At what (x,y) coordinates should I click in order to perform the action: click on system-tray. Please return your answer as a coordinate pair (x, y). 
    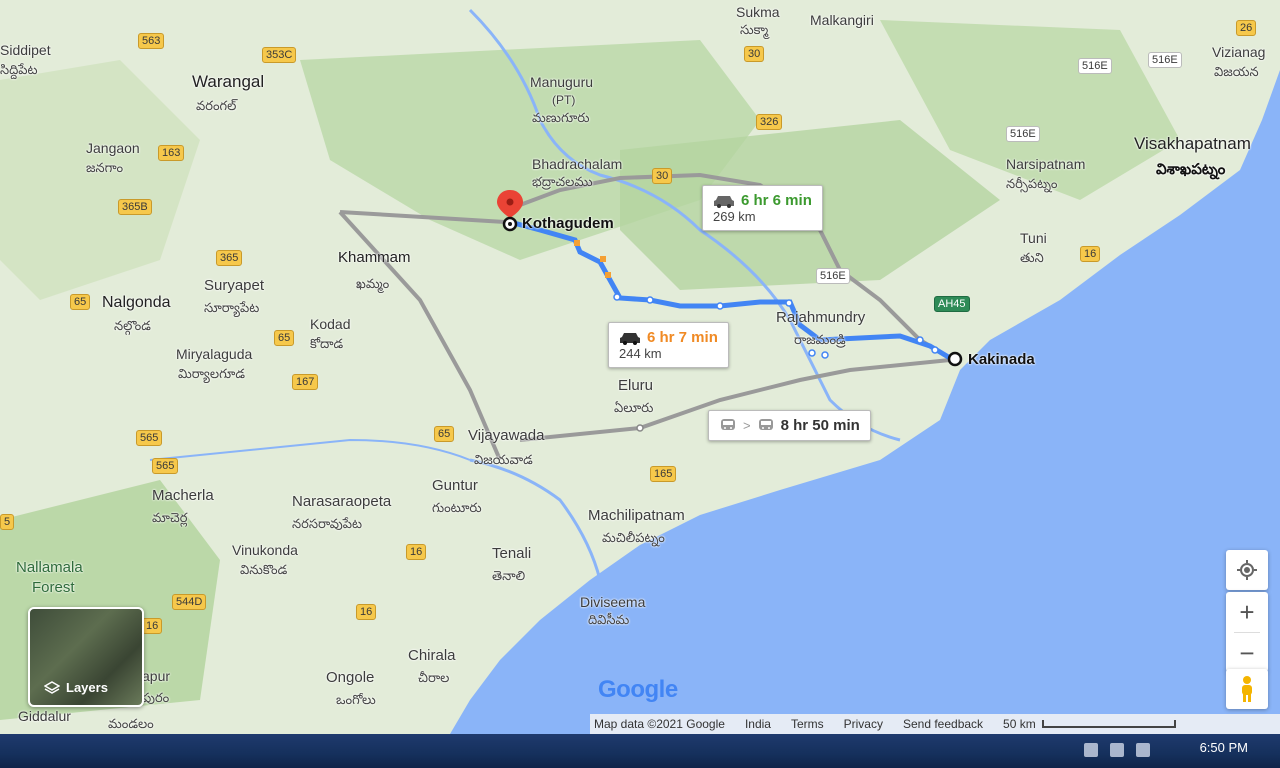
    Looking at the image, I should click on (1117, 750).